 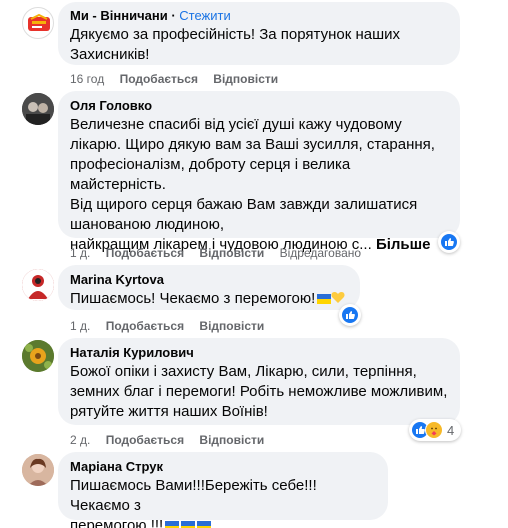 I want to click on comment-author: Marina Kyrtova, so click(x=209, y=280).